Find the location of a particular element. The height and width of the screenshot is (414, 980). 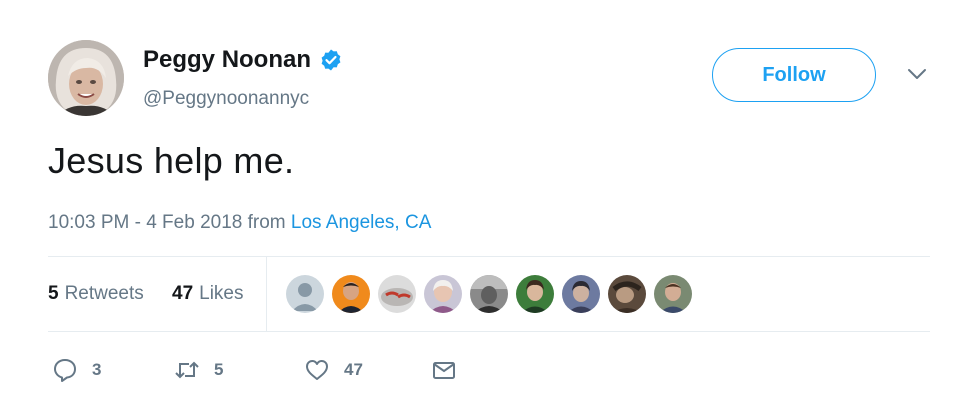

envelope-icon is located at coordinates (444, 370).